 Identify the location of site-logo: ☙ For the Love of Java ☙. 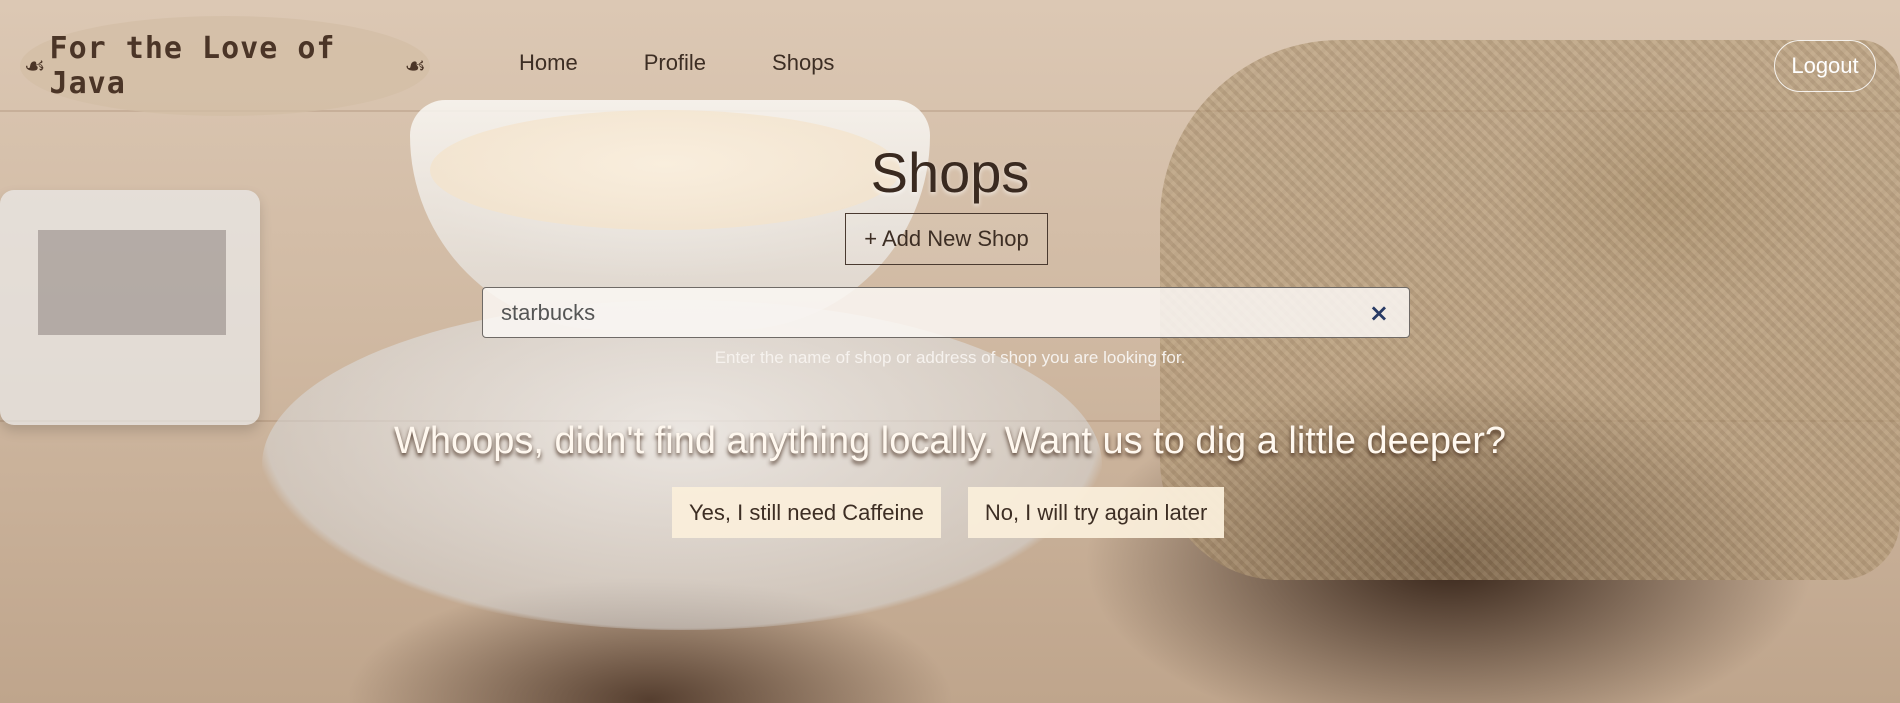
(225, 66).